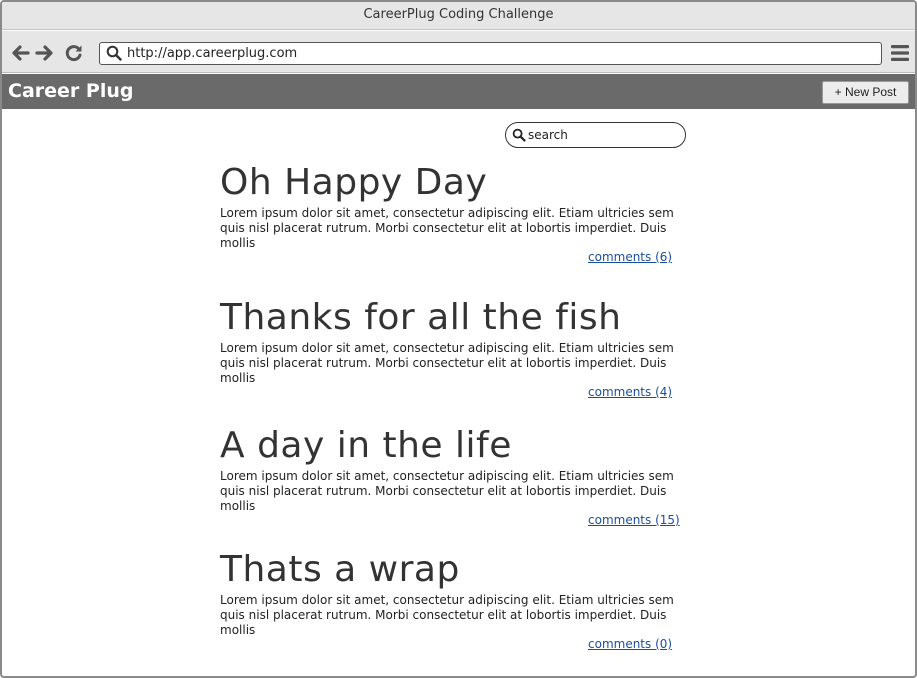 This screenshot has width=917, height=678. Describe the element at coordinates (45, 53) in the screenshot. I see `forward-arrow-icon` at that location.